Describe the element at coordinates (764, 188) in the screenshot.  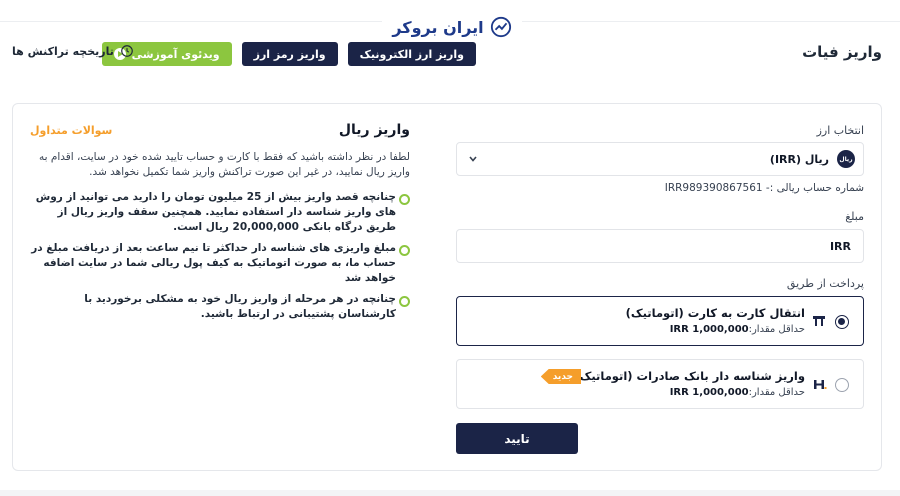
I see `account-number: شماره حساب ریالی :- IRR989390867561` at that location.